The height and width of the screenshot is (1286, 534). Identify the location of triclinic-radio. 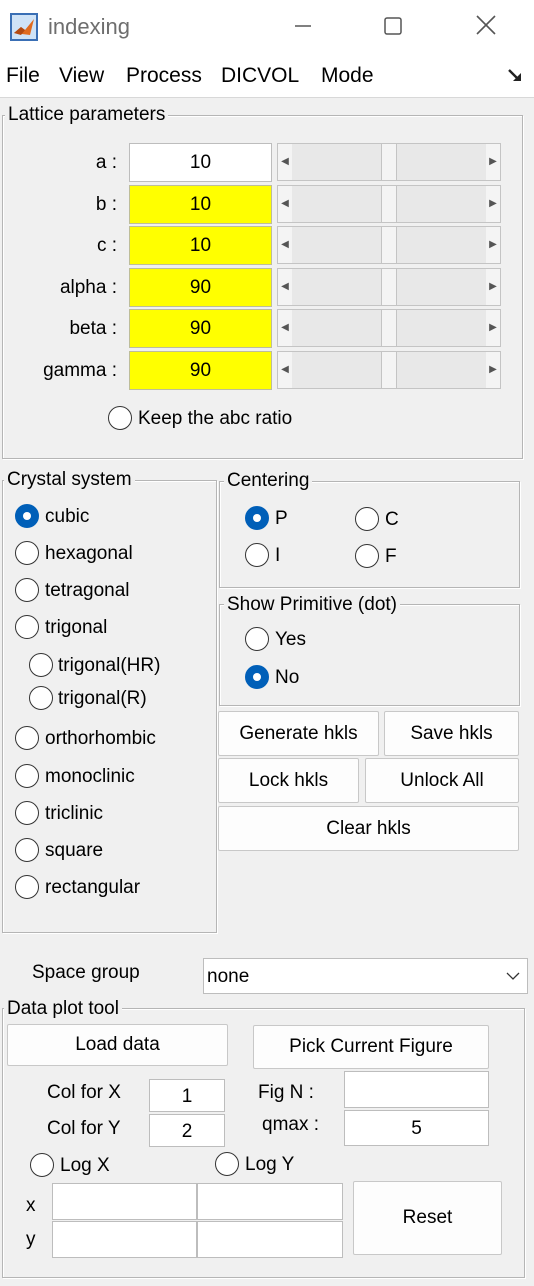
(27, 813).